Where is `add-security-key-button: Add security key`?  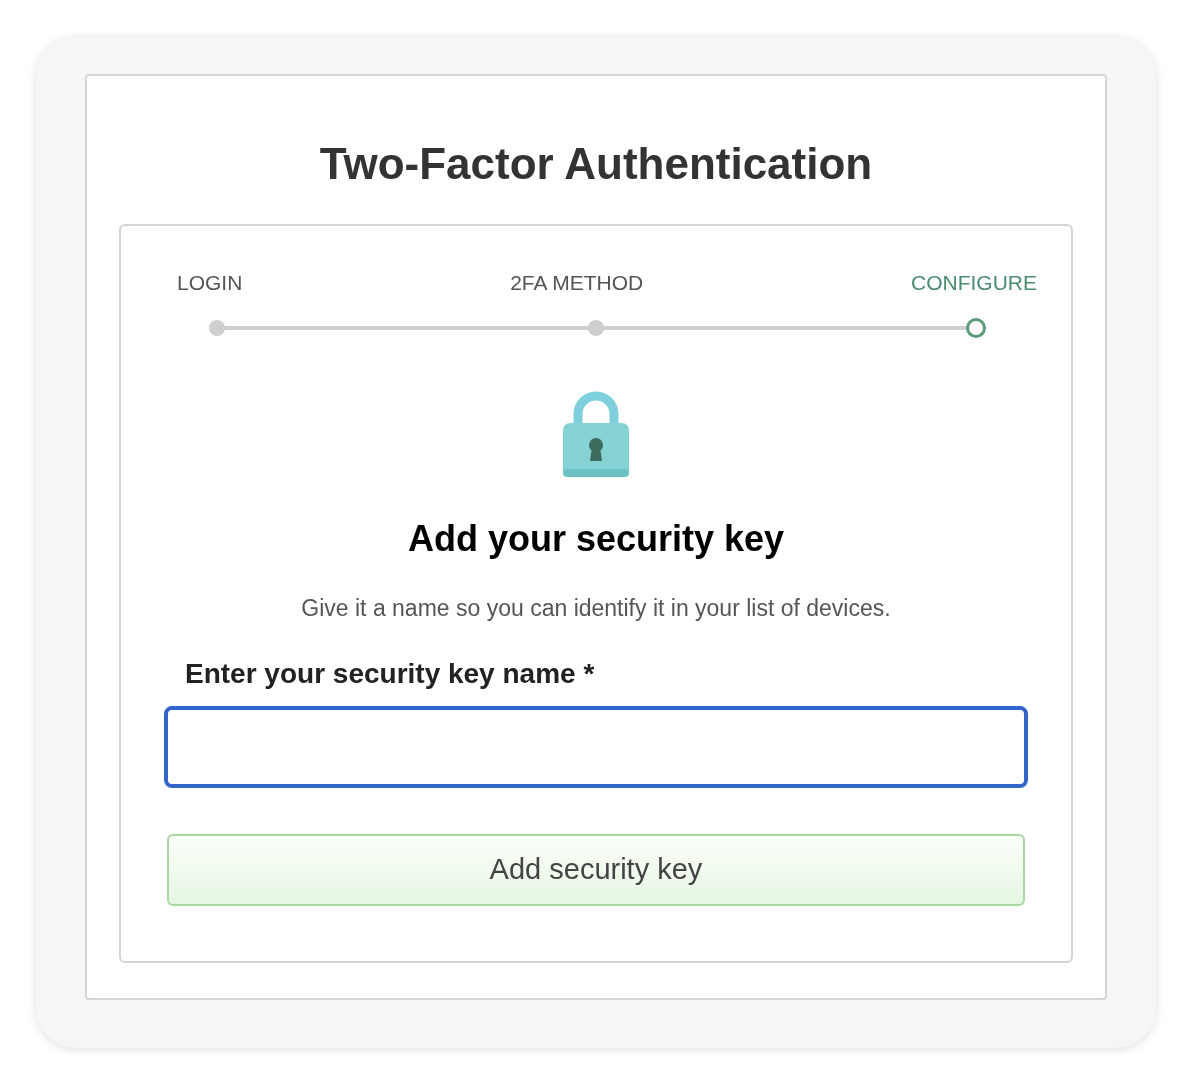 add-security-key-button: Add security key is located at coordinates (596, 870).